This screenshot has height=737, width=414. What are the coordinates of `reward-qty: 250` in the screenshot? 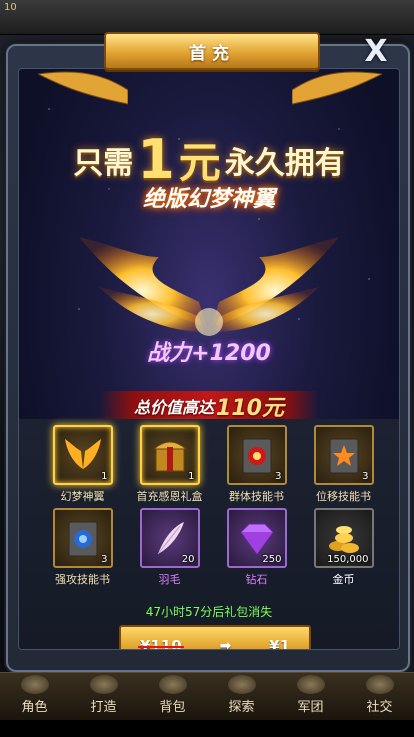 It's located at (272, 559).